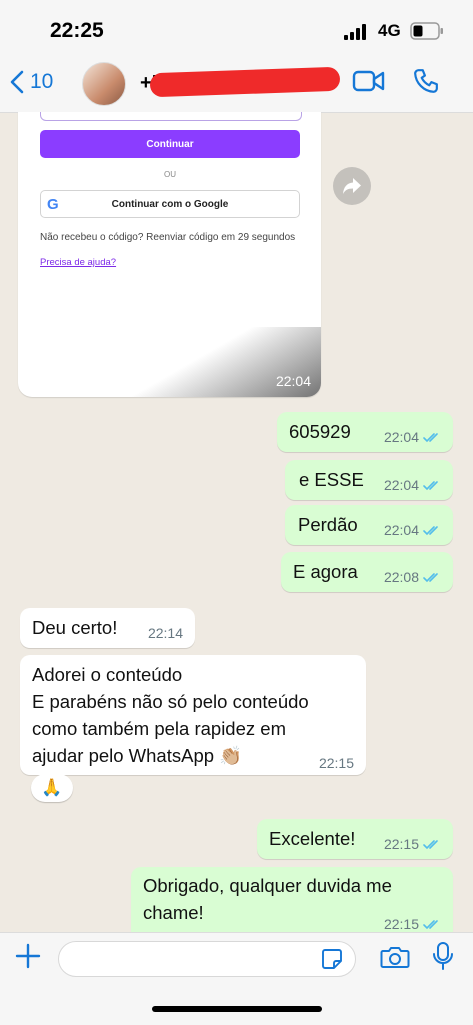 Image resolution: width=473 pixels, height=1025 pixels. What do you see at coordinates (165, 633) in the screenshot?
I see `message-time: 22:14` at bounding box center [165, 633].